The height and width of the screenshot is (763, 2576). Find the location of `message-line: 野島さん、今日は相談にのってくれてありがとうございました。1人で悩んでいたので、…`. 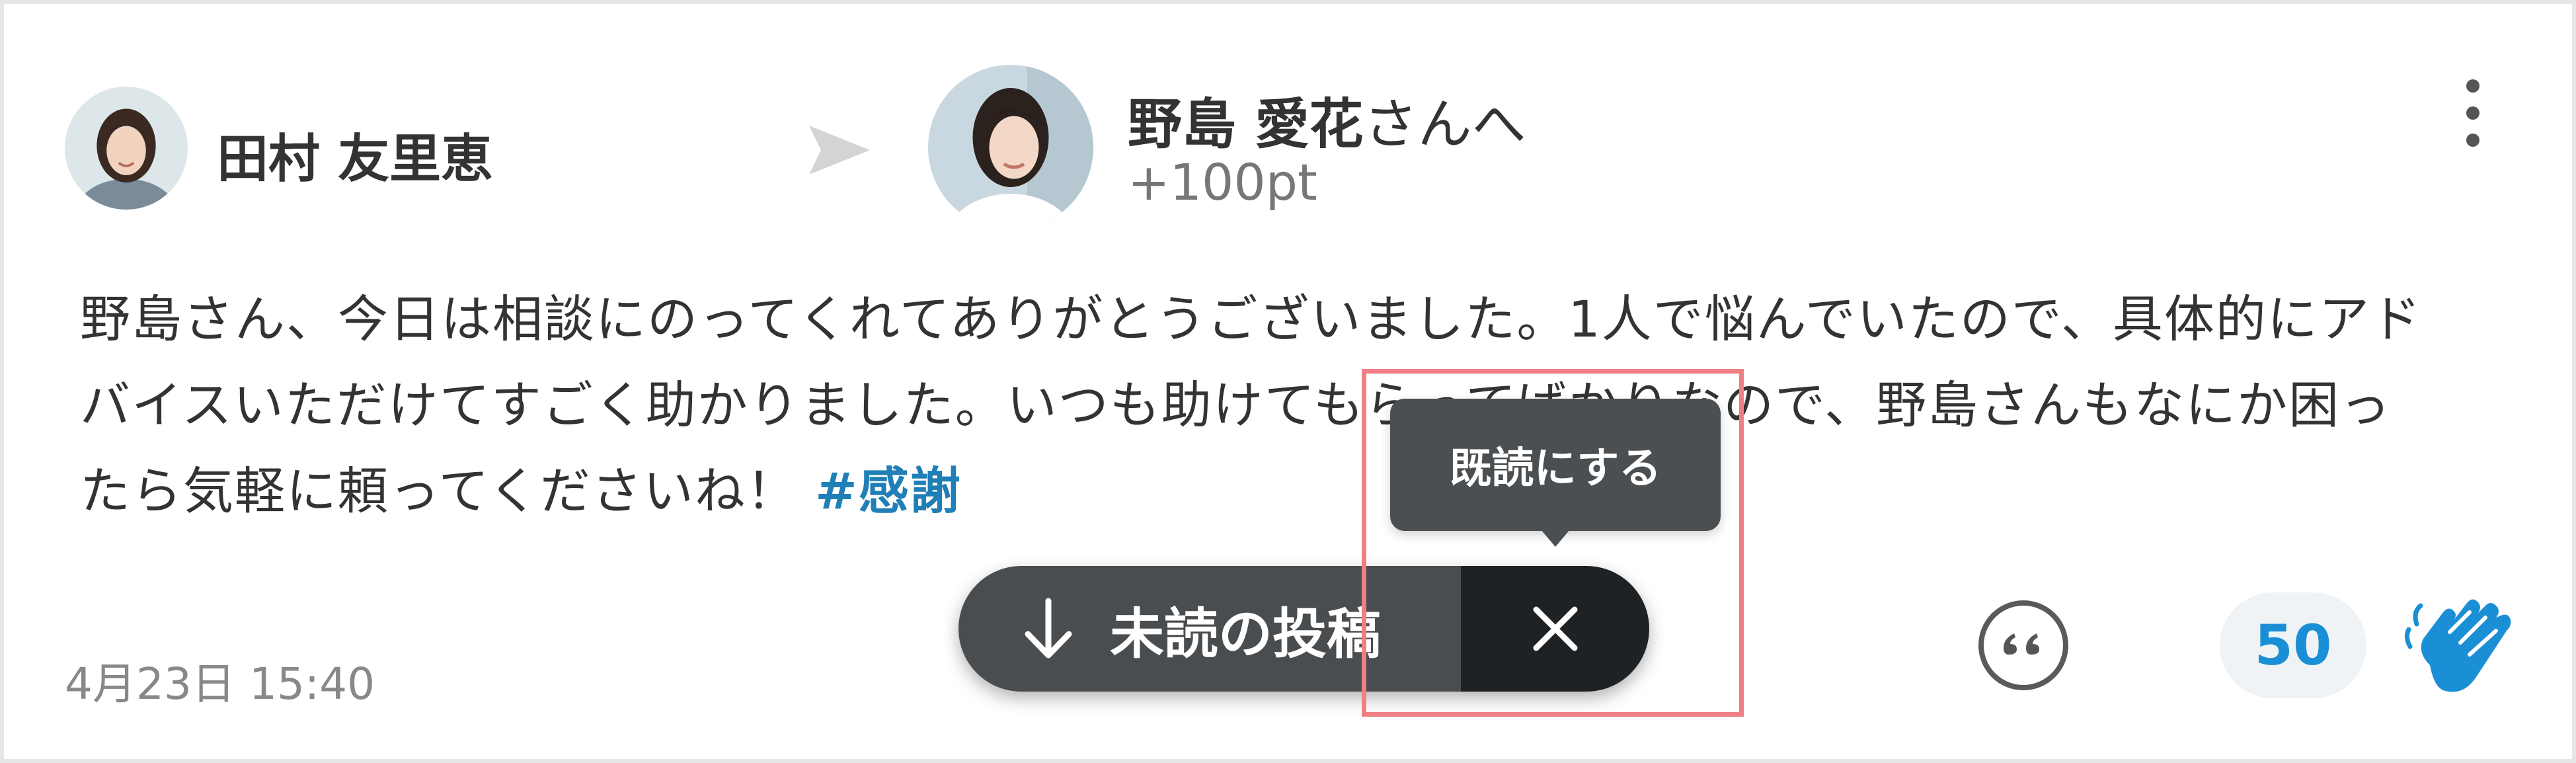

message-line: 野島さん、今日は相談にのってくれてありがとうございました。1人で悩んでいたので、… is located at coordinates (1251, 319).